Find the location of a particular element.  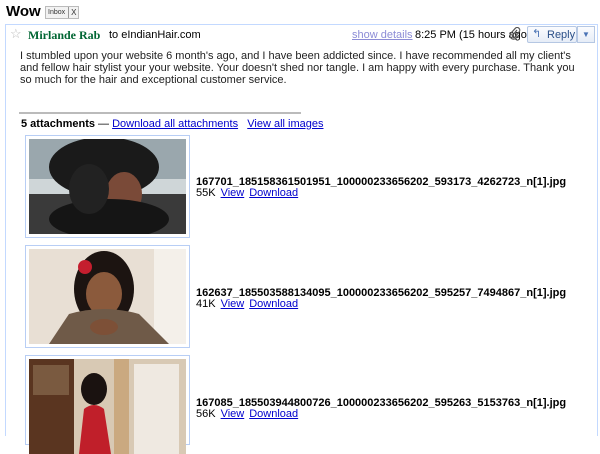

photo-woman-red-dress-room is located at coordinates (107, 406).